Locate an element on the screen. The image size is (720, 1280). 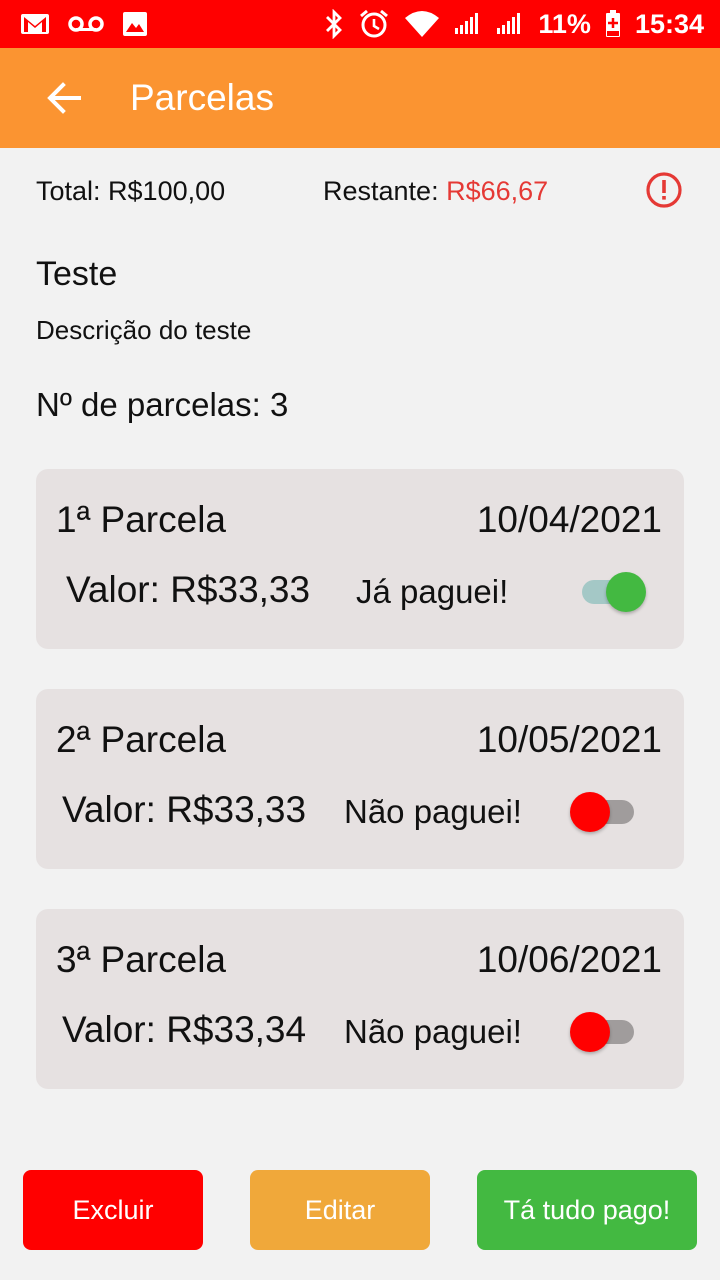
payment-status: Já paguei! is located at coordinates (432, 591).